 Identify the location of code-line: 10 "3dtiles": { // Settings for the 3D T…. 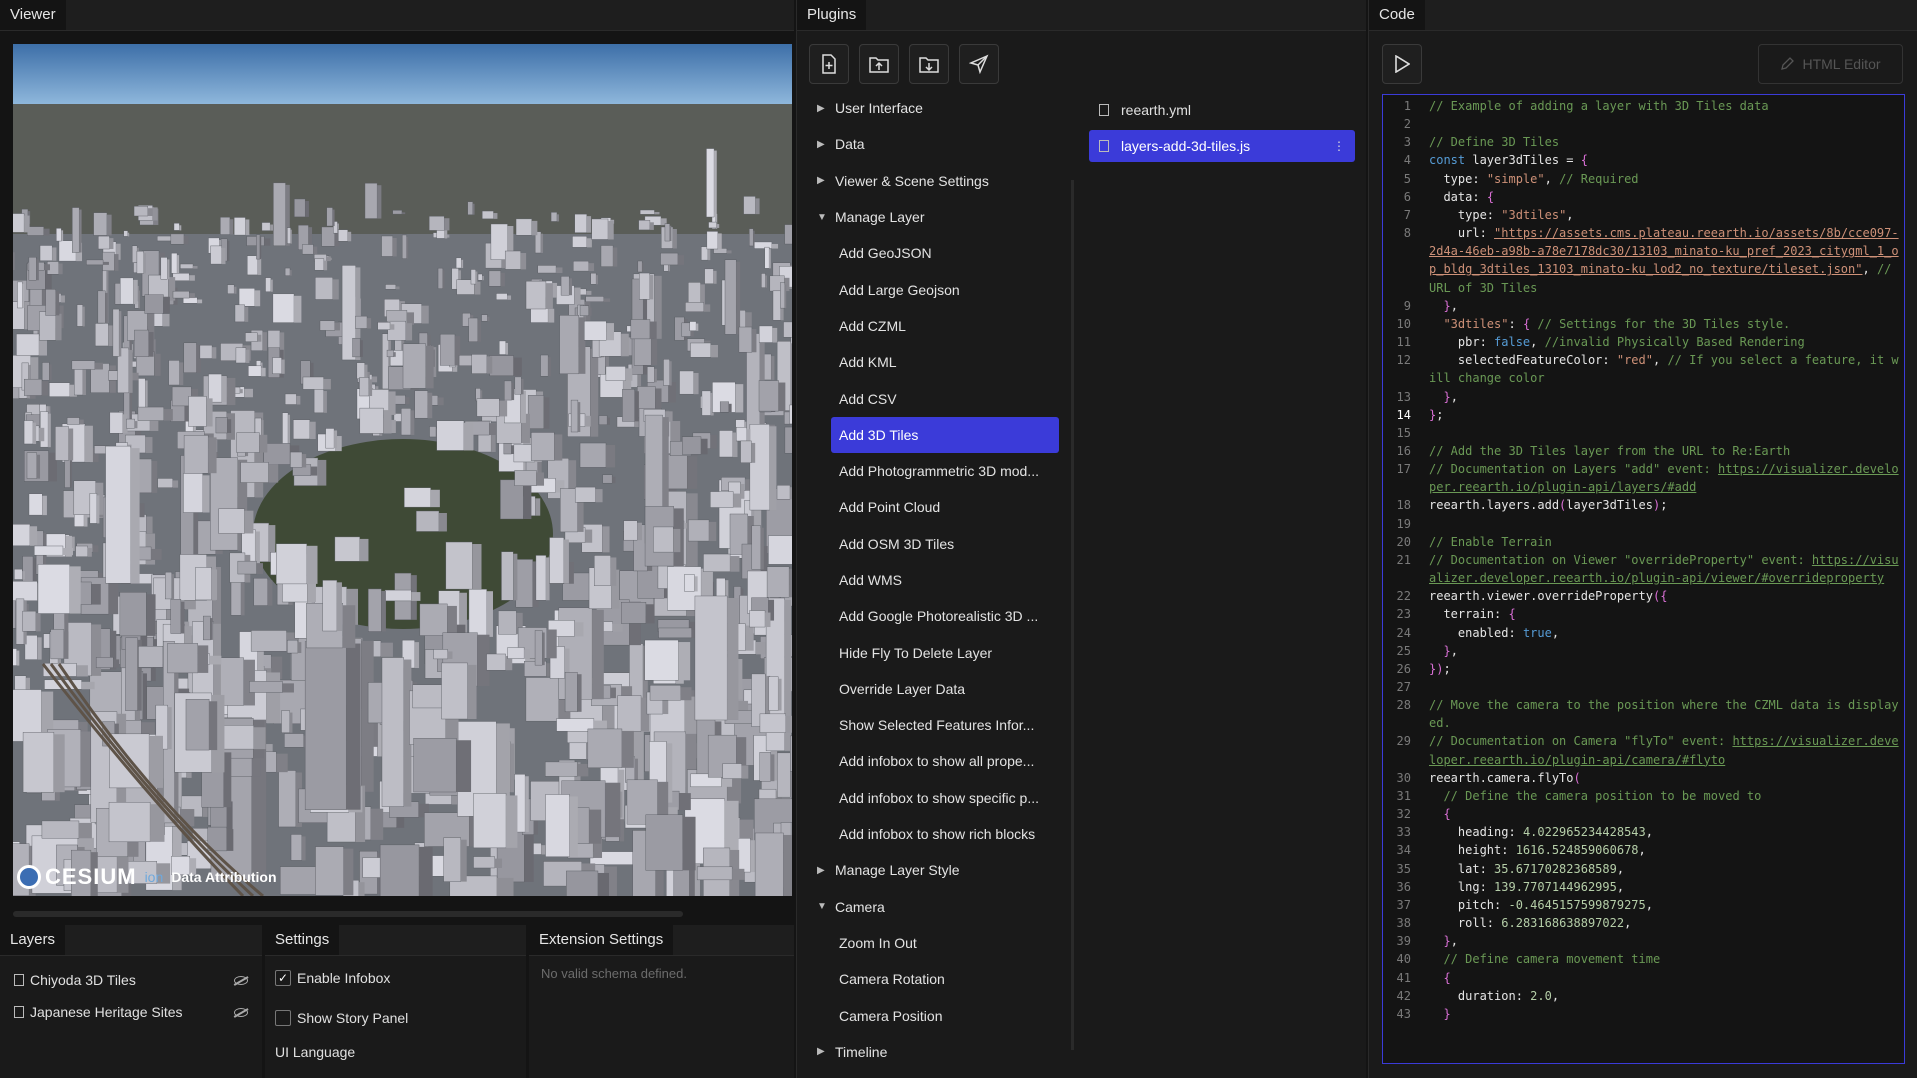
(1643, 324).